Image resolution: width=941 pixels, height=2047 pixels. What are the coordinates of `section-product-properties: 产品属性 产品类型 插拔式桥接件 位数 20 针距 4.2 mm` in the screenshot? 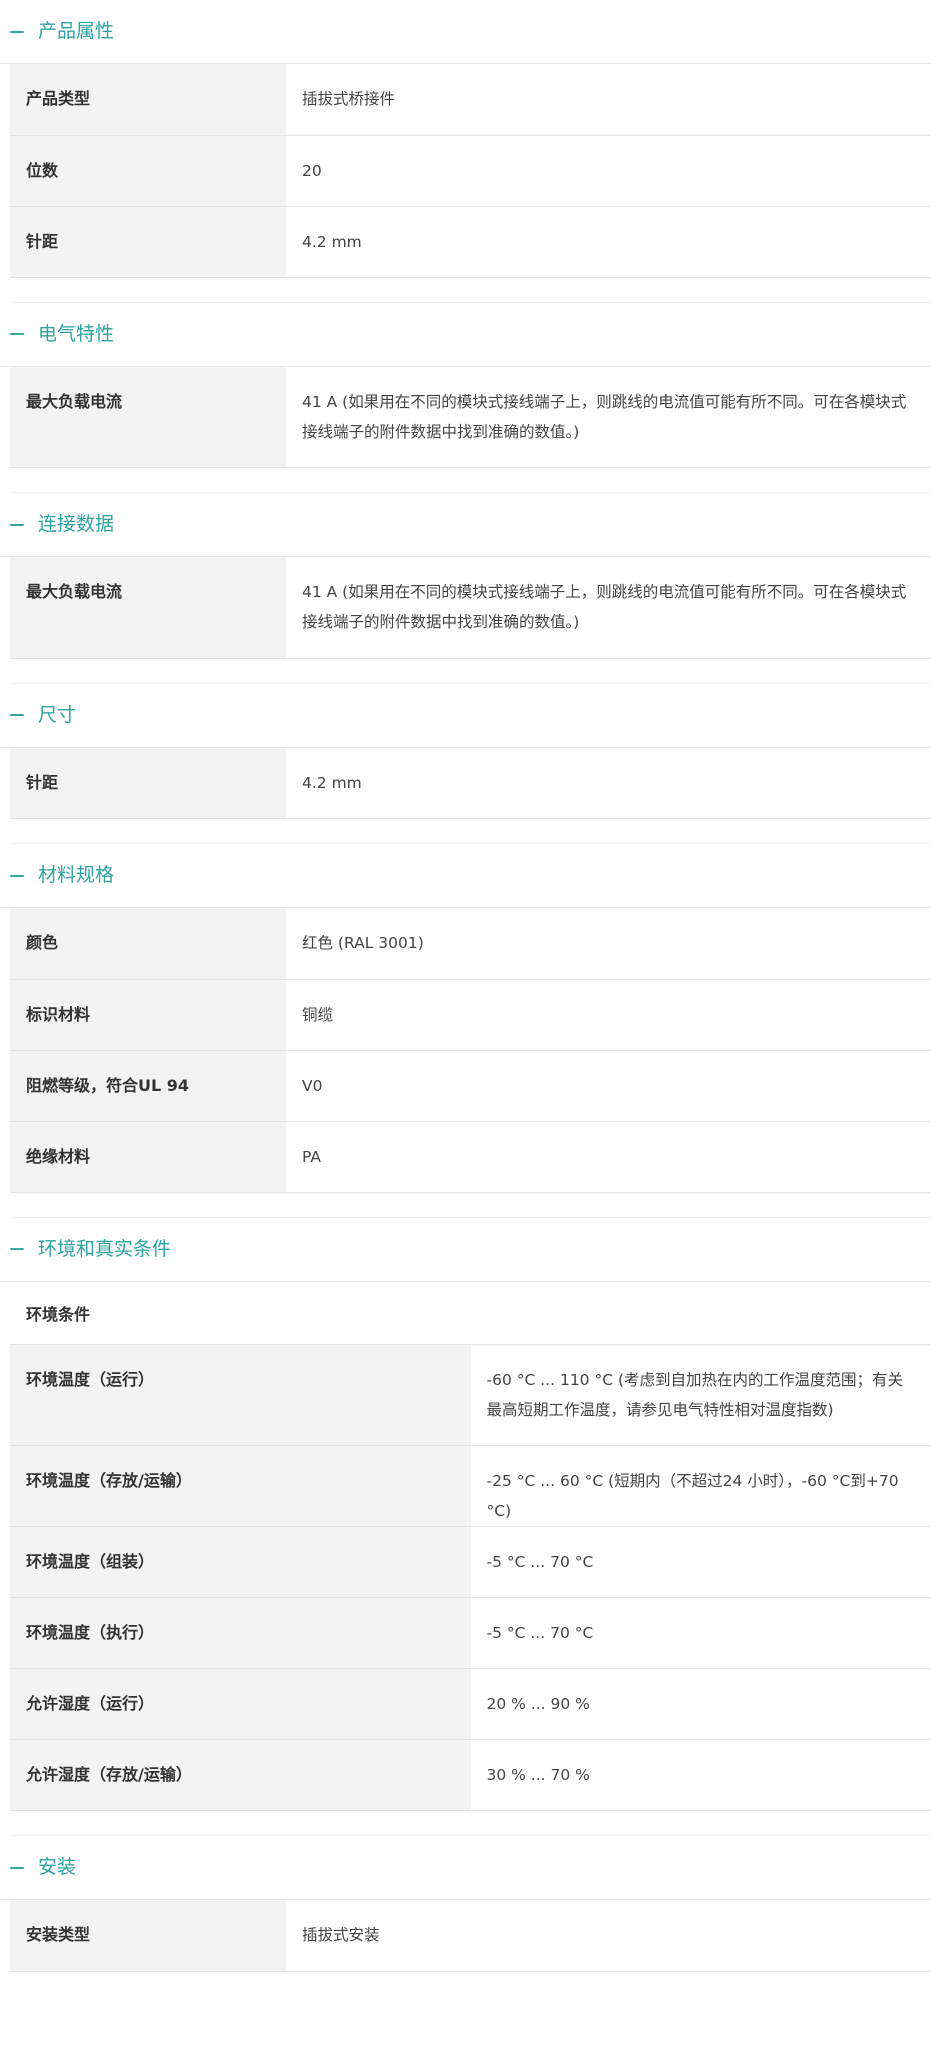 It's located at (465, 151).